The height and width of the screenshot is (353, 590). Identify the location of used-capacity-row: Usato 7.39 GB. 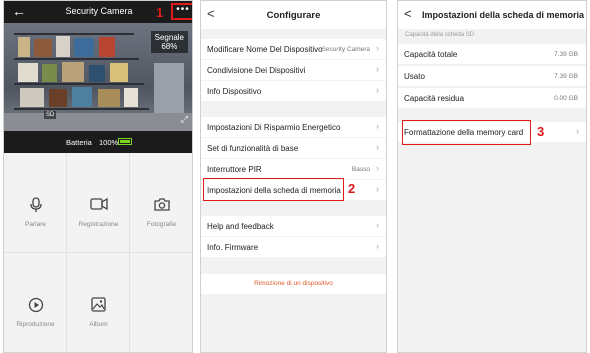
(492, 76).